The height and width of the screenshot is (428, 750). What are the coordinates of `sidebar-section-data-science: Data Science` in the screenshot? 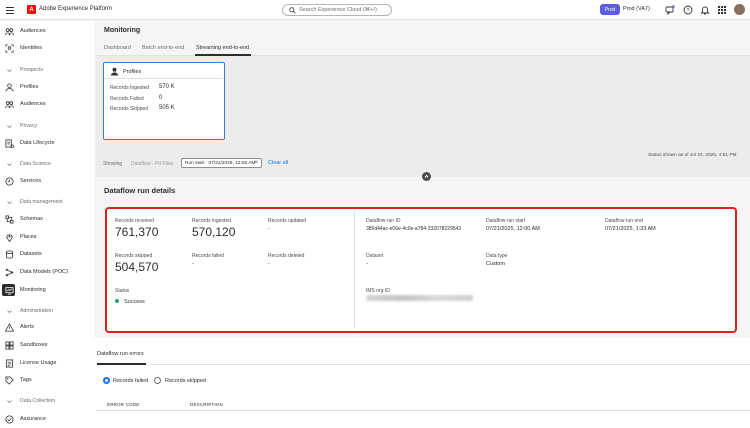 It's located at (47, 164).